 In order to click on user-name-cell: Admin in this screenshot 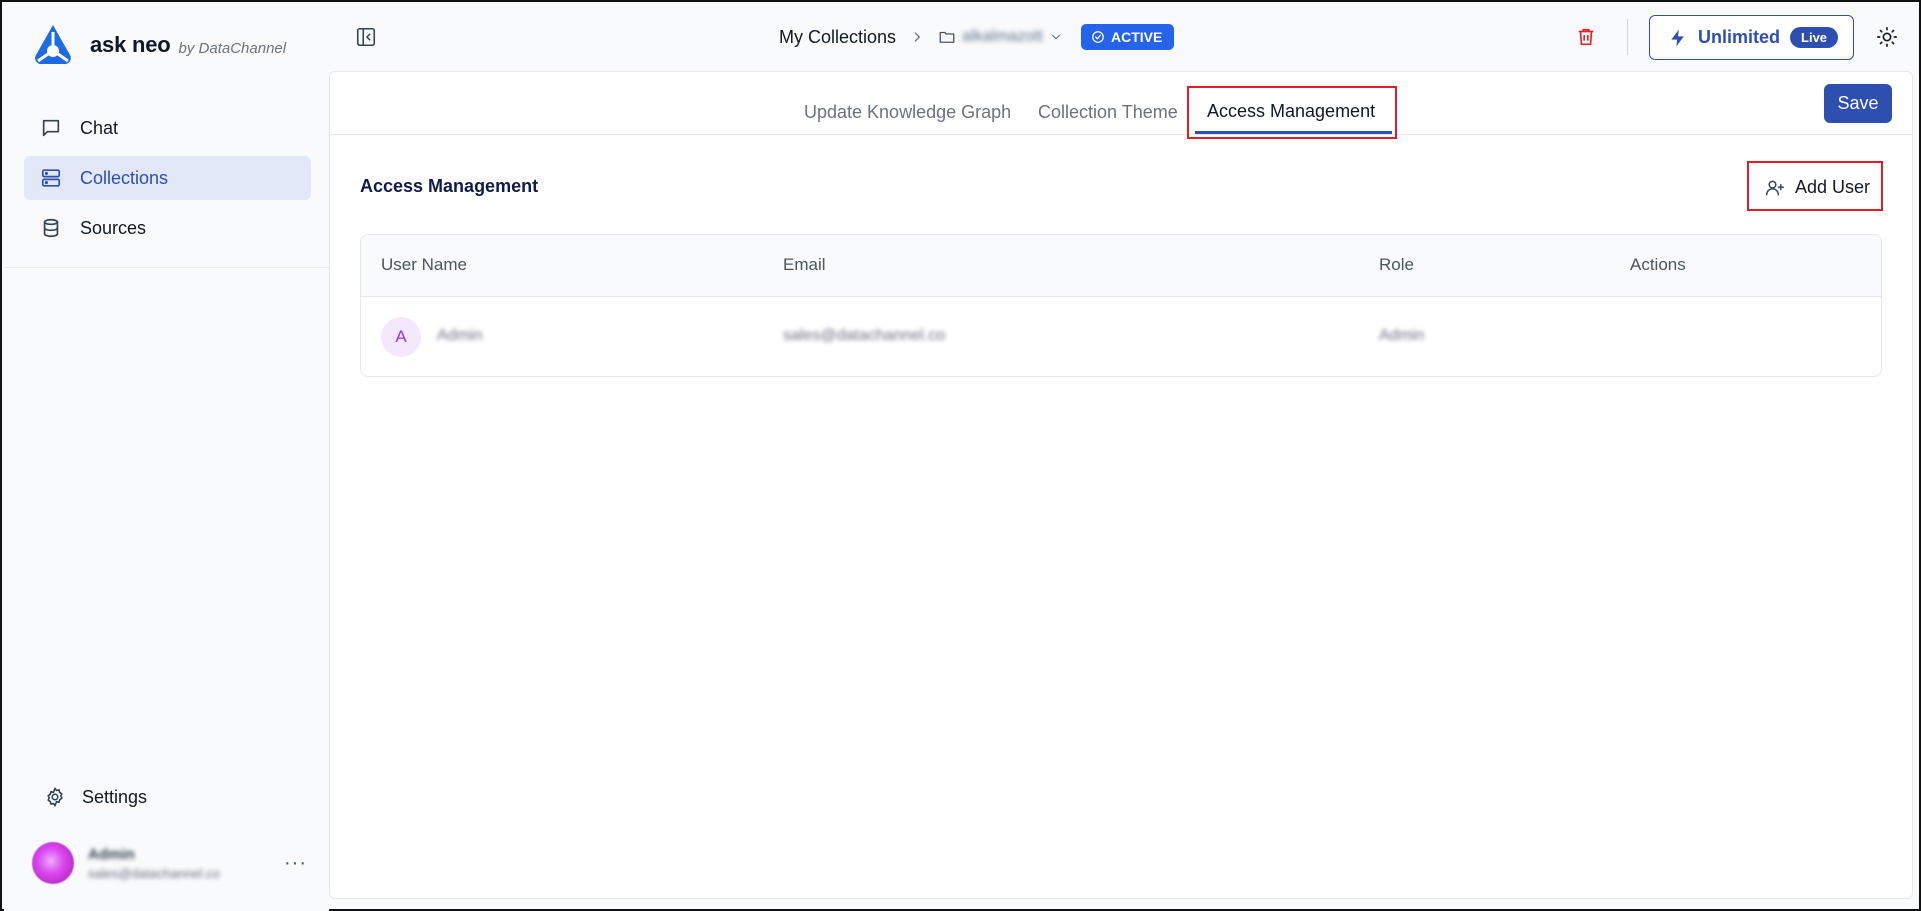, I will do `click(460, 335)`.